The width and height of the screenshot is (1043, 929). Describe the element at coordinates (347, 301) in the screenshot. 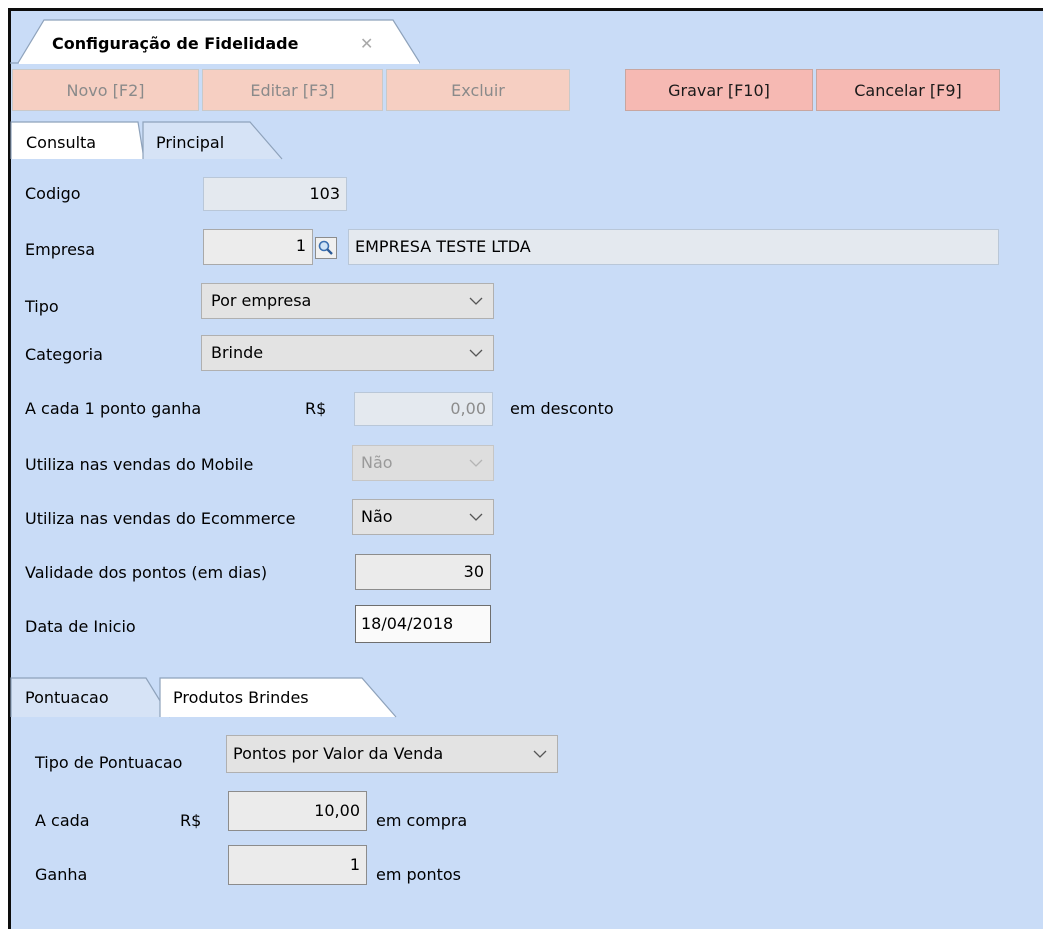

I see `tipo-select: Por empresa` at that location.